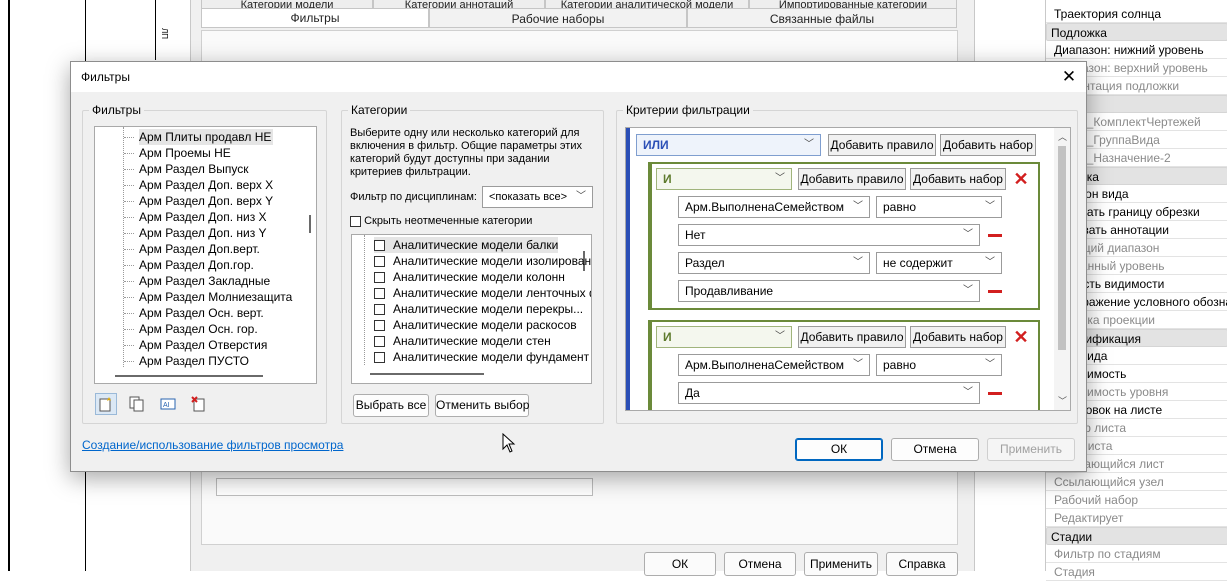 This screenshot has width=1227, height=581. I want to click on property-row: Рабочий набор, so click(1136, 500).